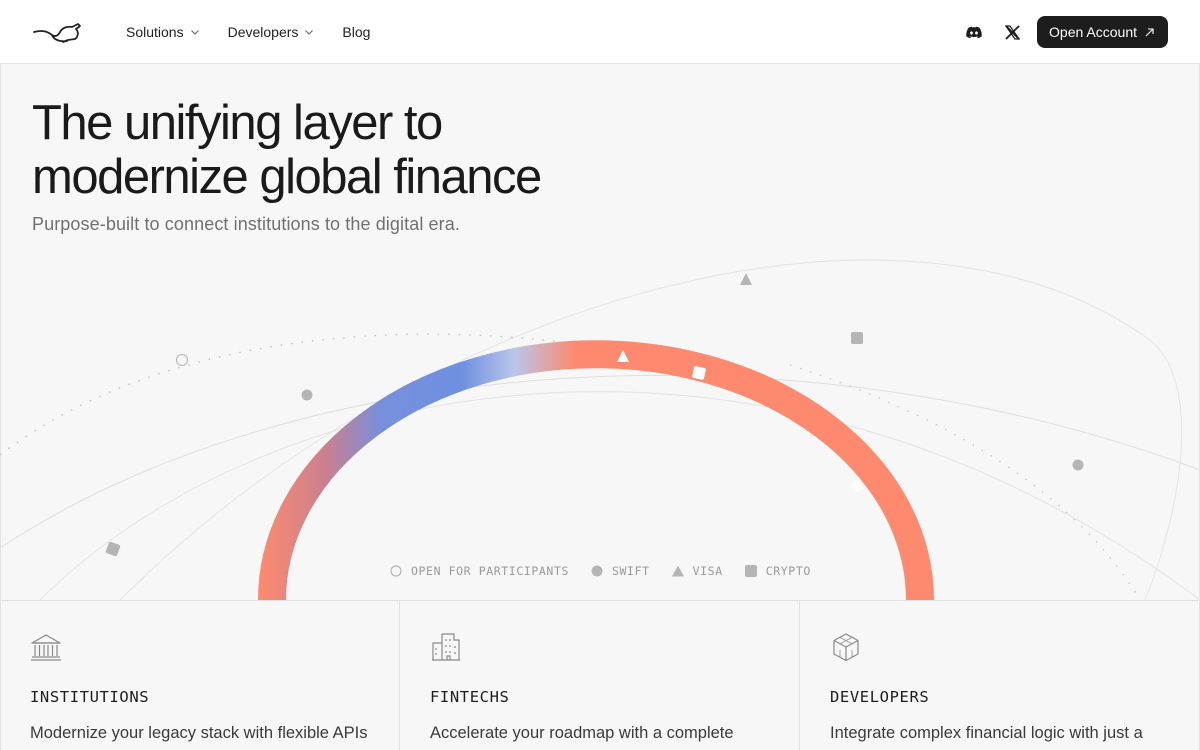  Describe the element at coordinates (1149, 31) in the screenshot. I see `arrow-up-right-icon` at that location.